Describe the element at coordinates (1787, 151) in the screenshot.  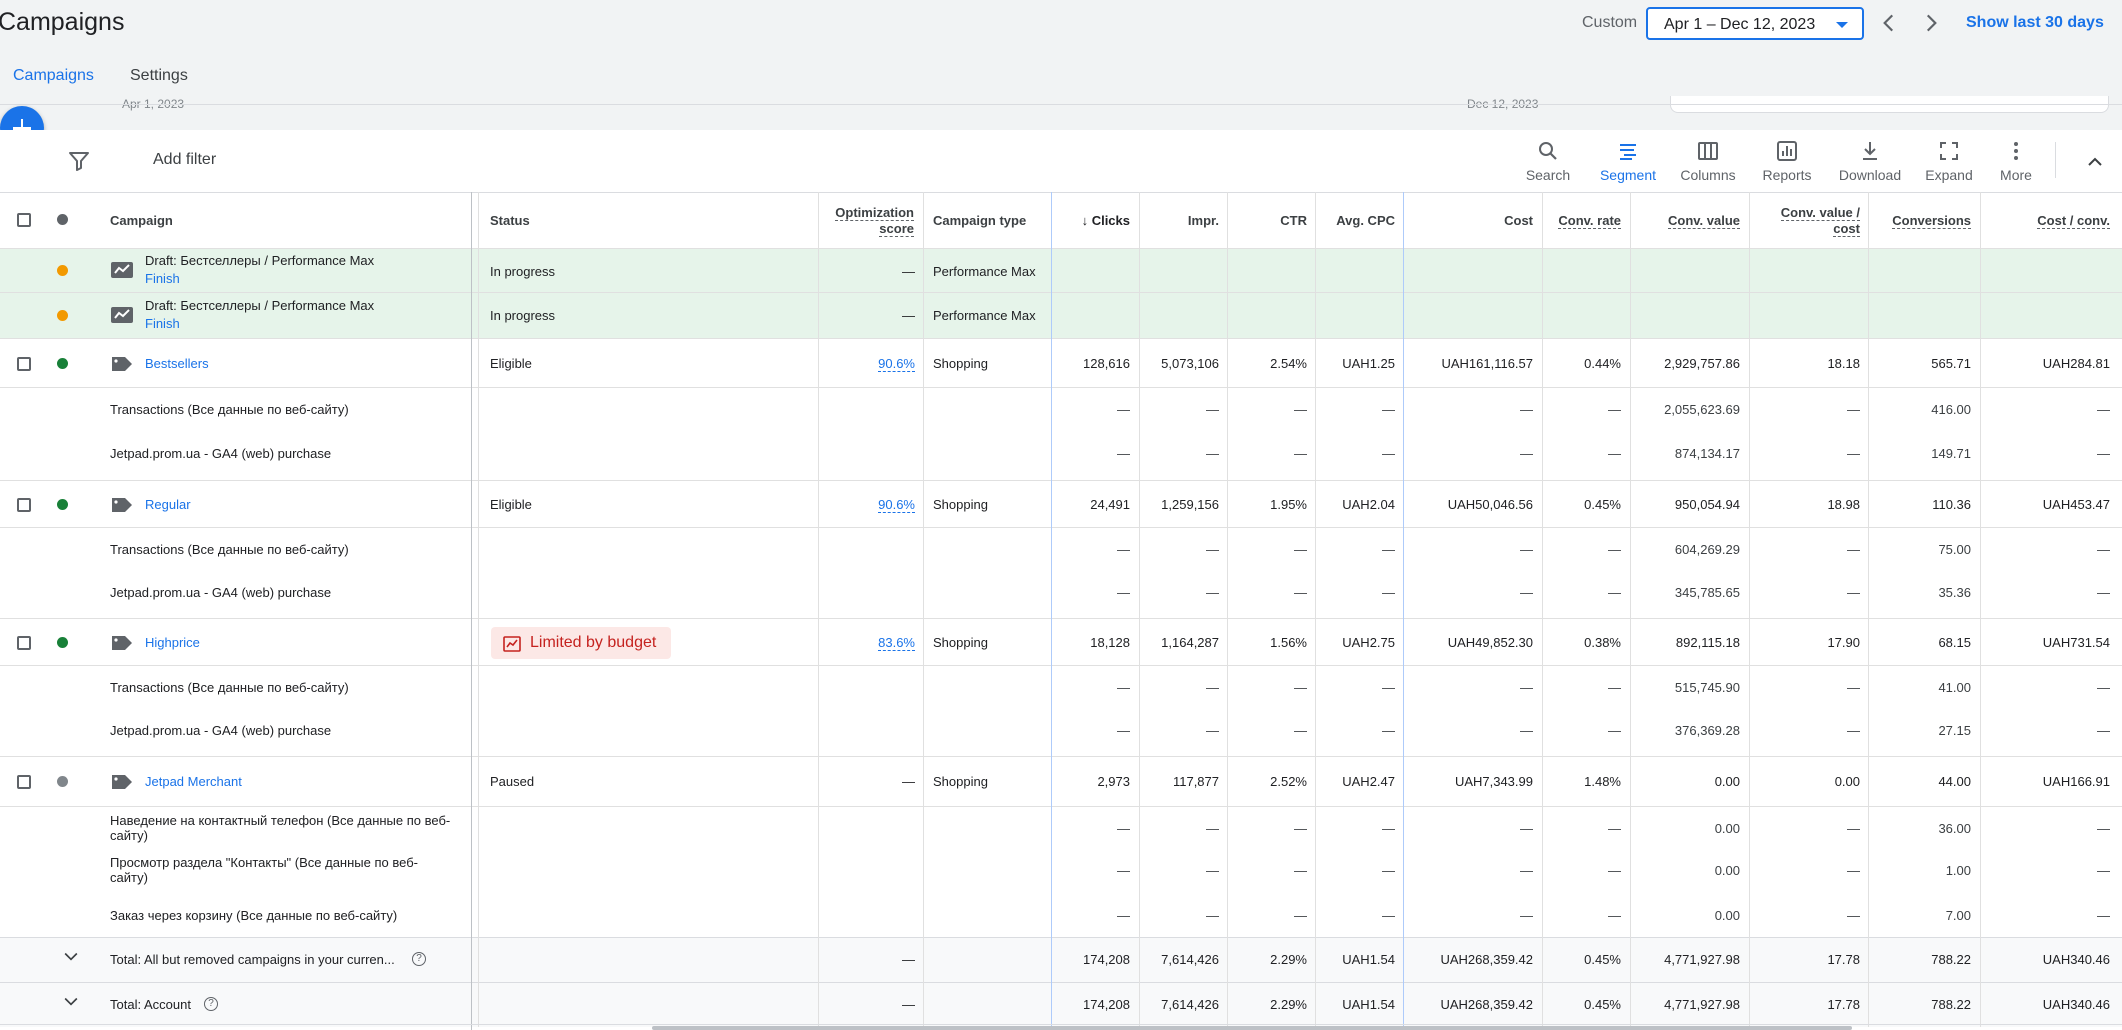
I see `reports-icon` at that location.